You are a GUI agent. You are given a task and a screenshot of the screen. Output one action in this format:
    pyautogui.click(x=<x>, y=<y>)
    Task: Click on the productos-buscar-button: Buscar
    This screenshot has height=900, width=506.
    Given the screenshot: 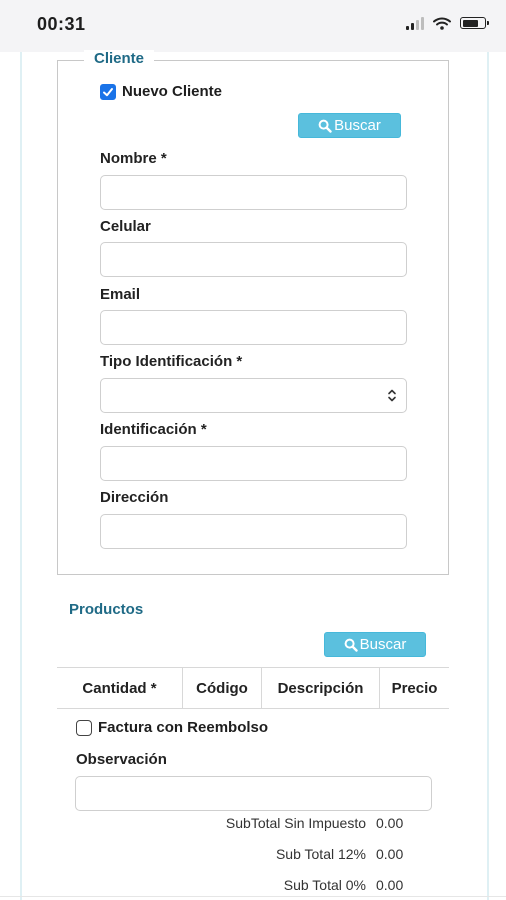 What is the action you would take?
    pyautogui.click(x=375, y=644)
    